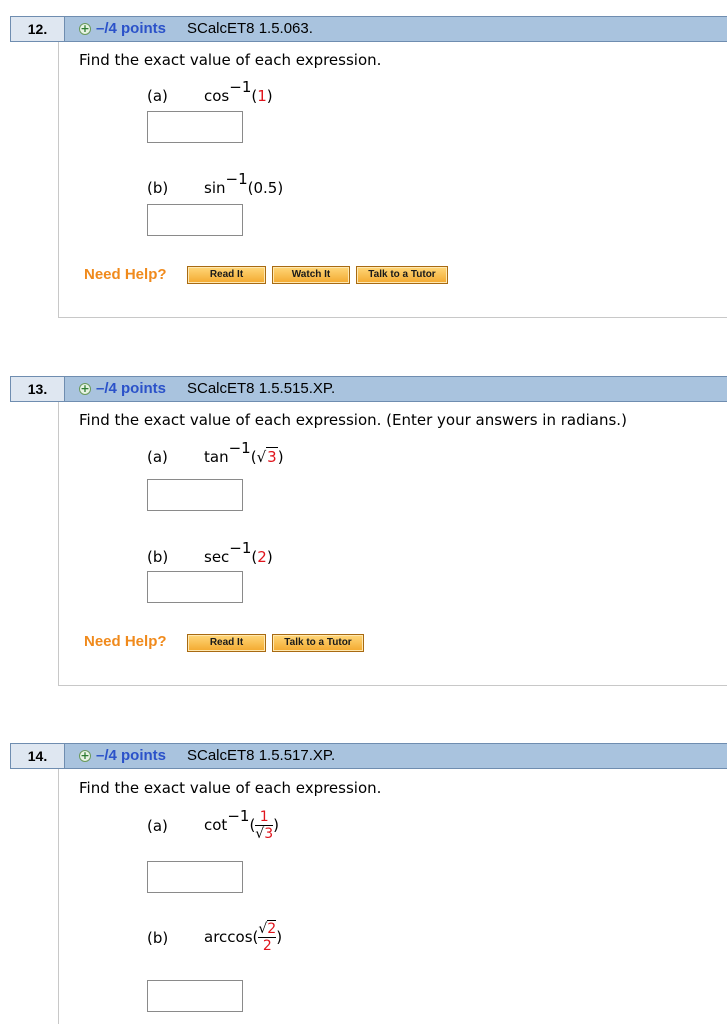 The height and width of the screenshot is (1024, 727). Describe the element at coordinates (272, 928) in the screenshot. I see `radicand: 2` at that location.